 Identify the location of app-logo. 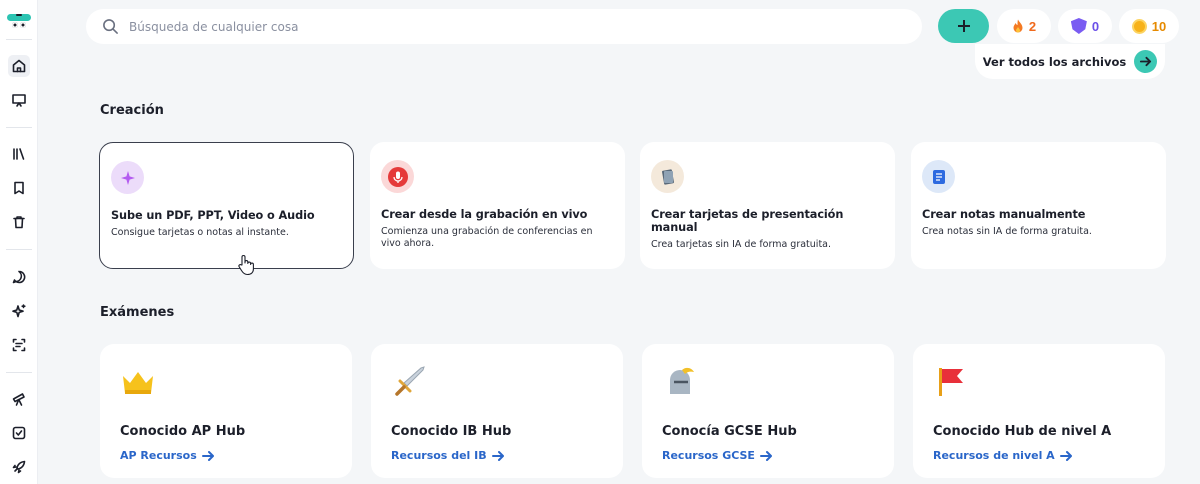
(18, 20).